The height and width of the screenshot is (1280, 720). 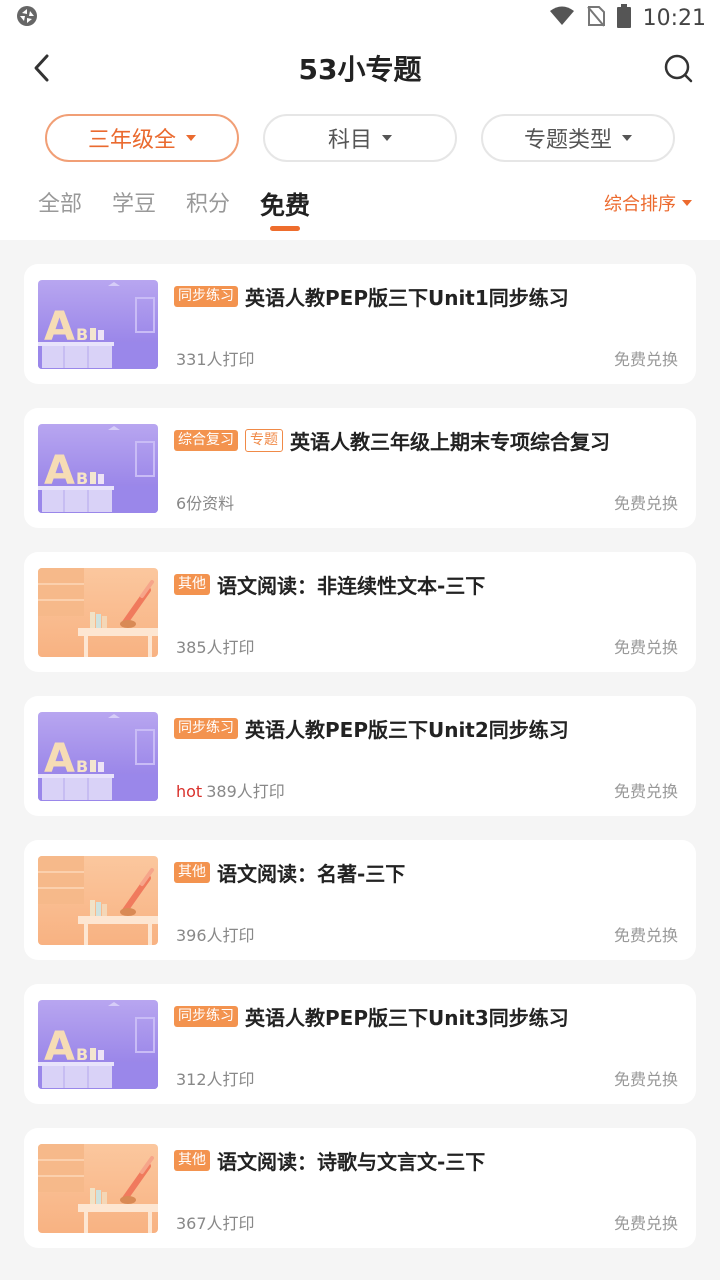 I want to click on search-button, so click(x=678, y=68).